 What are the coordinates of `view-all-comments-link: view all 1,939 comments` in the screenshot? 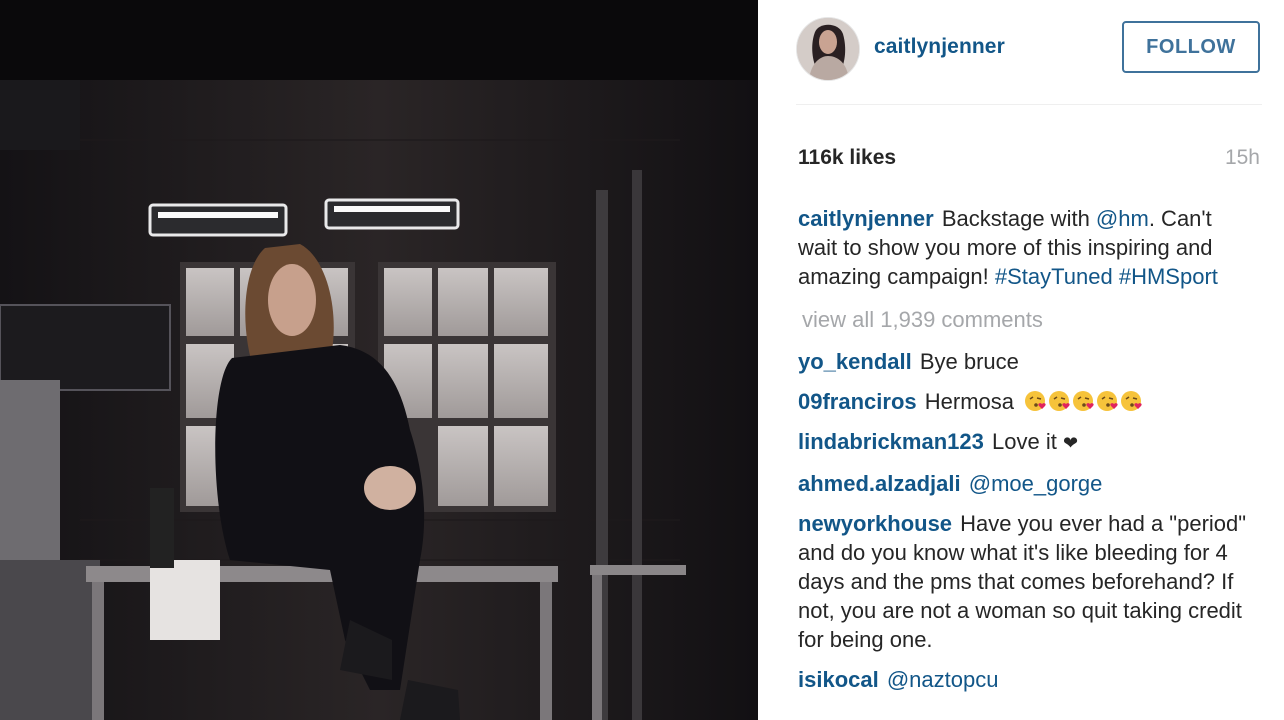 It's located at (1025, 319).